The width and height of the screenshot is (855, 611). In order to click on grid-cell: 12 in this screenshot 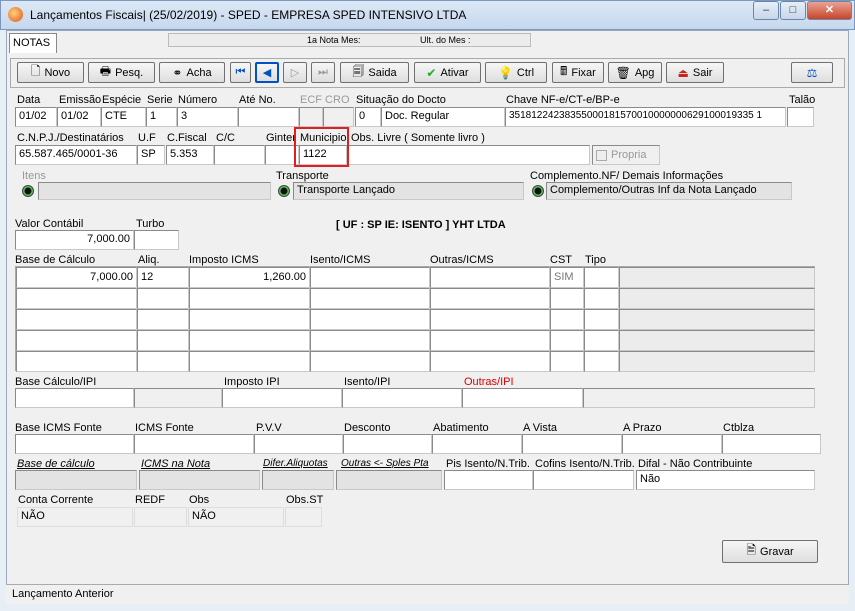, I will do `click(163, 277)`.